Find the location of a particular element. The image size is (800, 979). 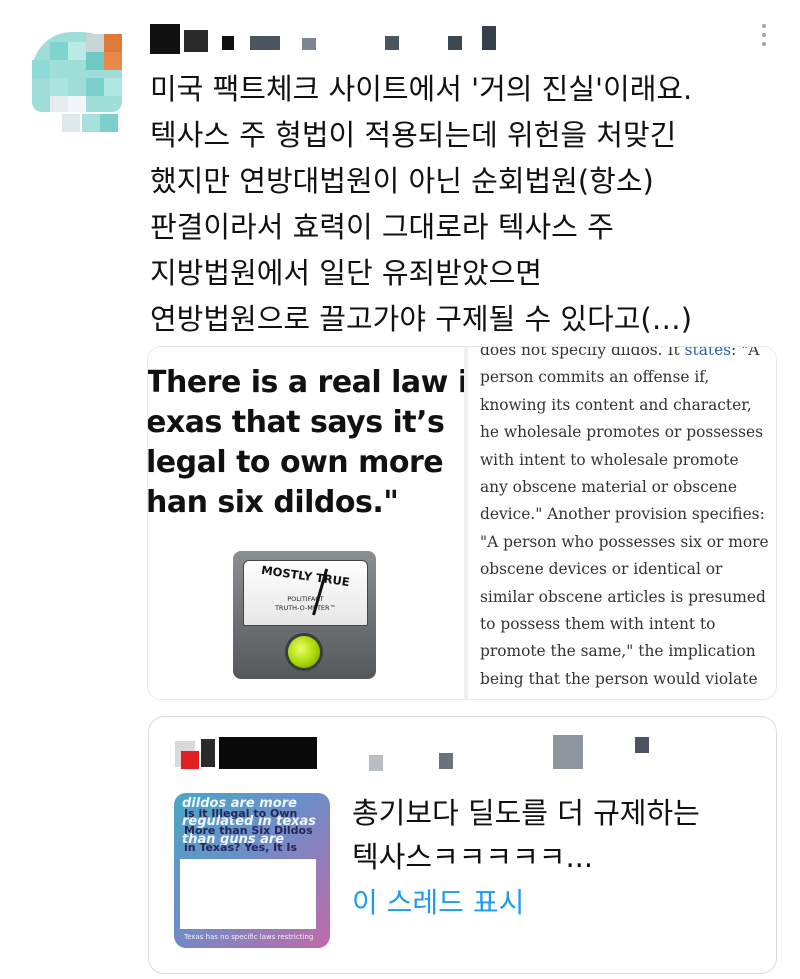

tweet-text-line: 미국 팩트체크 사이트에서 '거의 진실'이래요. is located at coordinates (421, 89).